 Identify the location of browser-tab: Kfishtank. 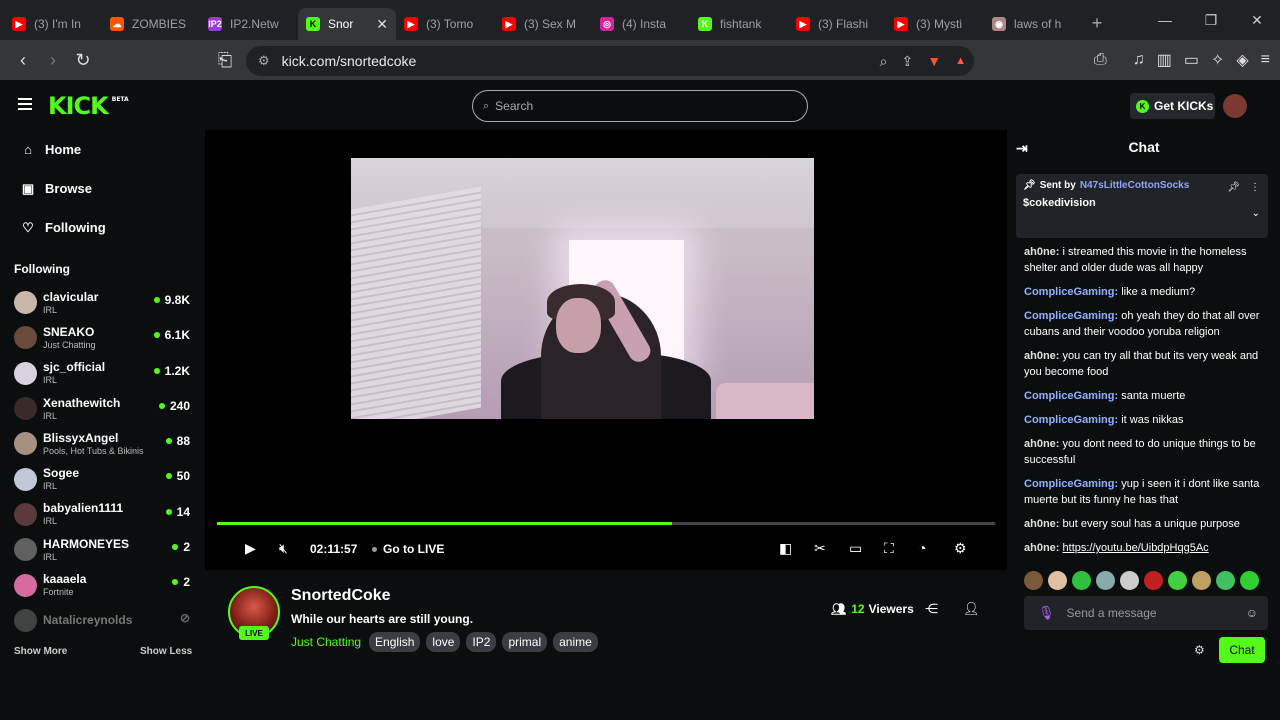
(739, 24).